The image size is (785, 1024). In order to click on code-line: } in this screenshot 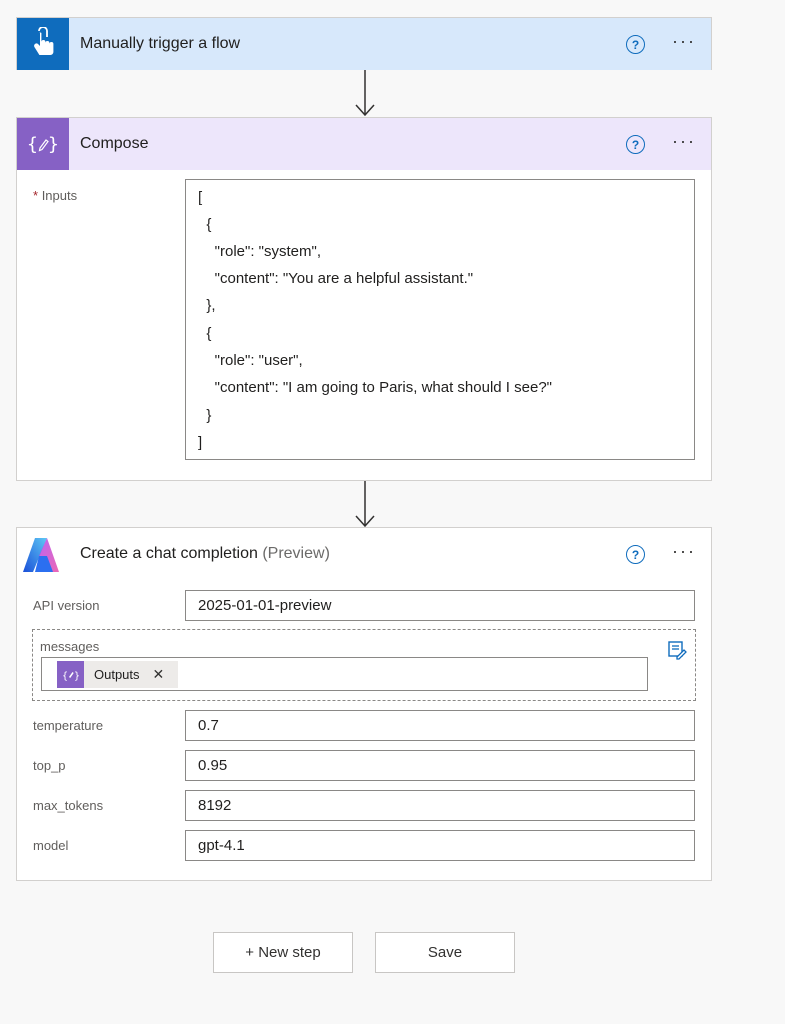, I will do `click(205, 415)`.